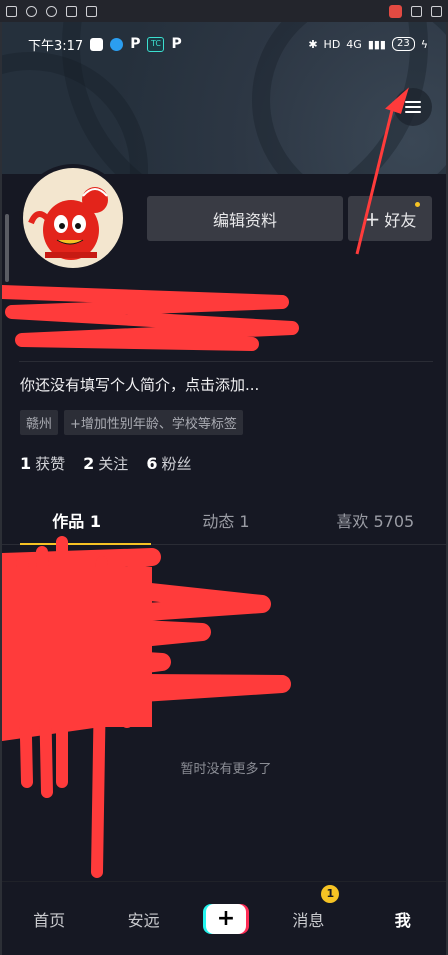  Describe the element at coordinates (417, 204) in the screenshot. I see `notification-dot` at that location.